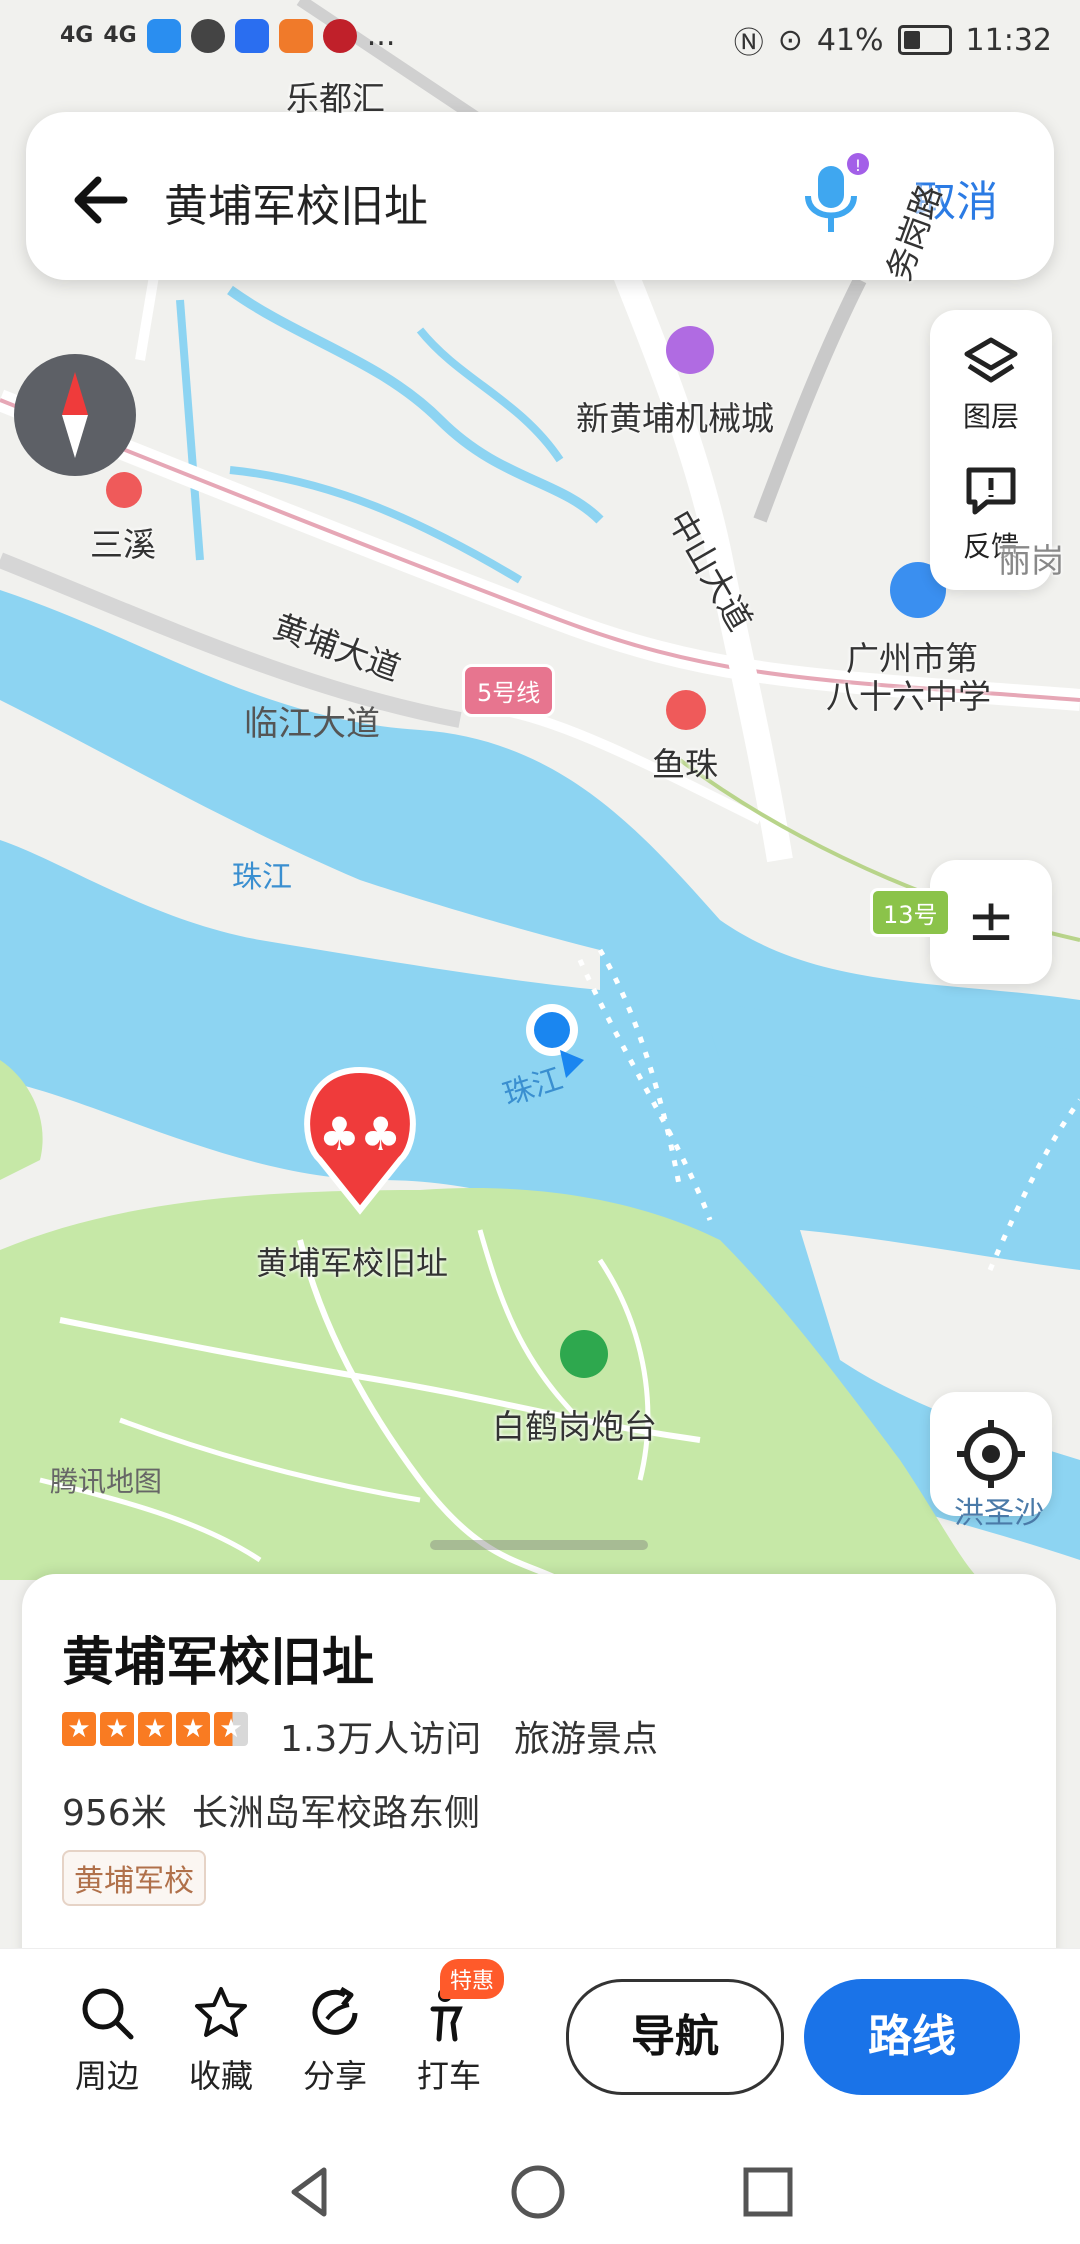 The width and height of the screenshot is (1080, 2244). I want to click on compass-icon, so click(75, 415).